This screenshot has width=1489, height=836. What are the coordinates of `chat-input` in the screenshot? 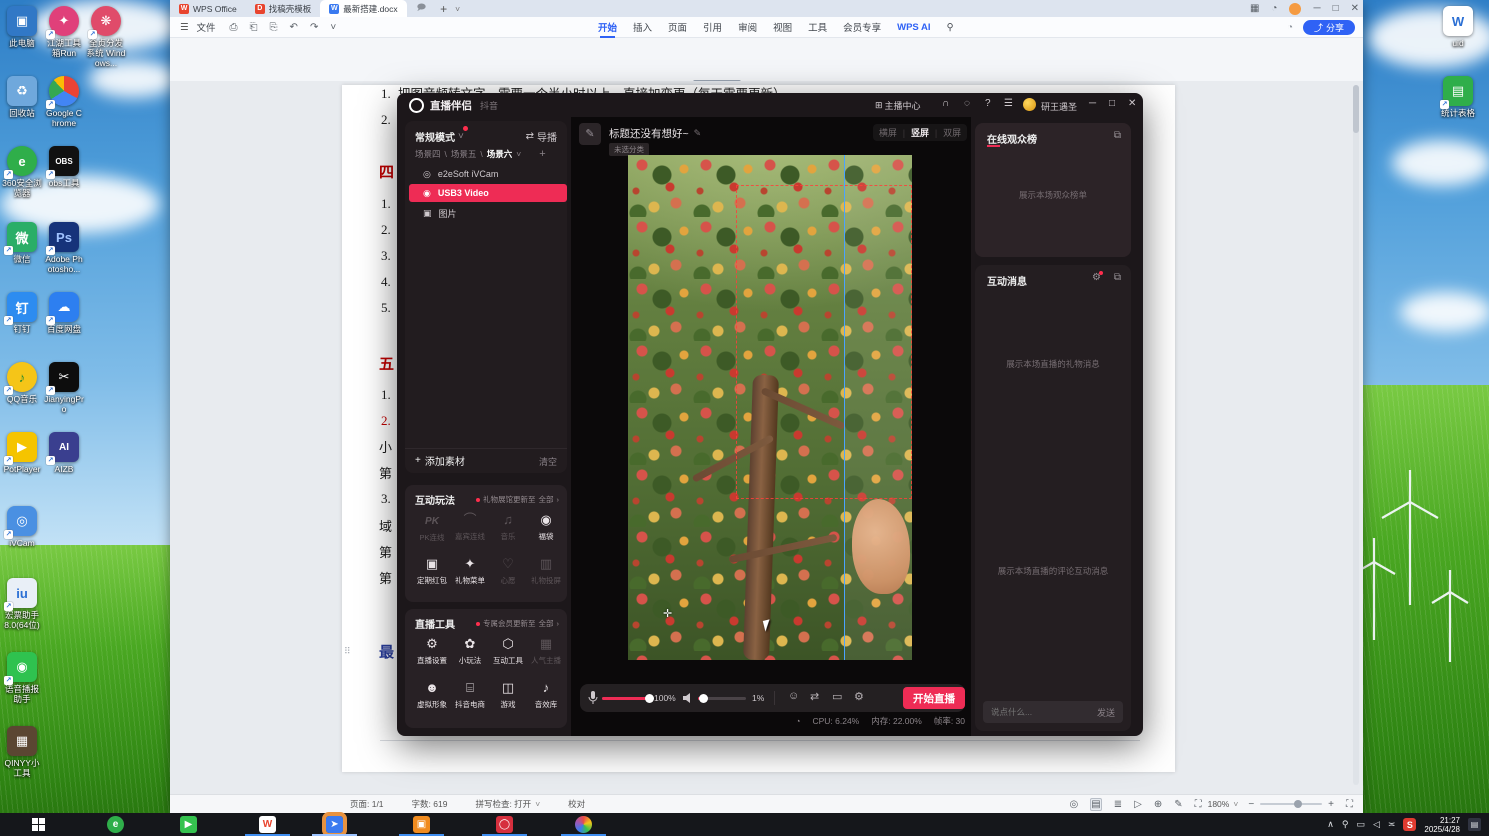 It's located at (1040, 712).